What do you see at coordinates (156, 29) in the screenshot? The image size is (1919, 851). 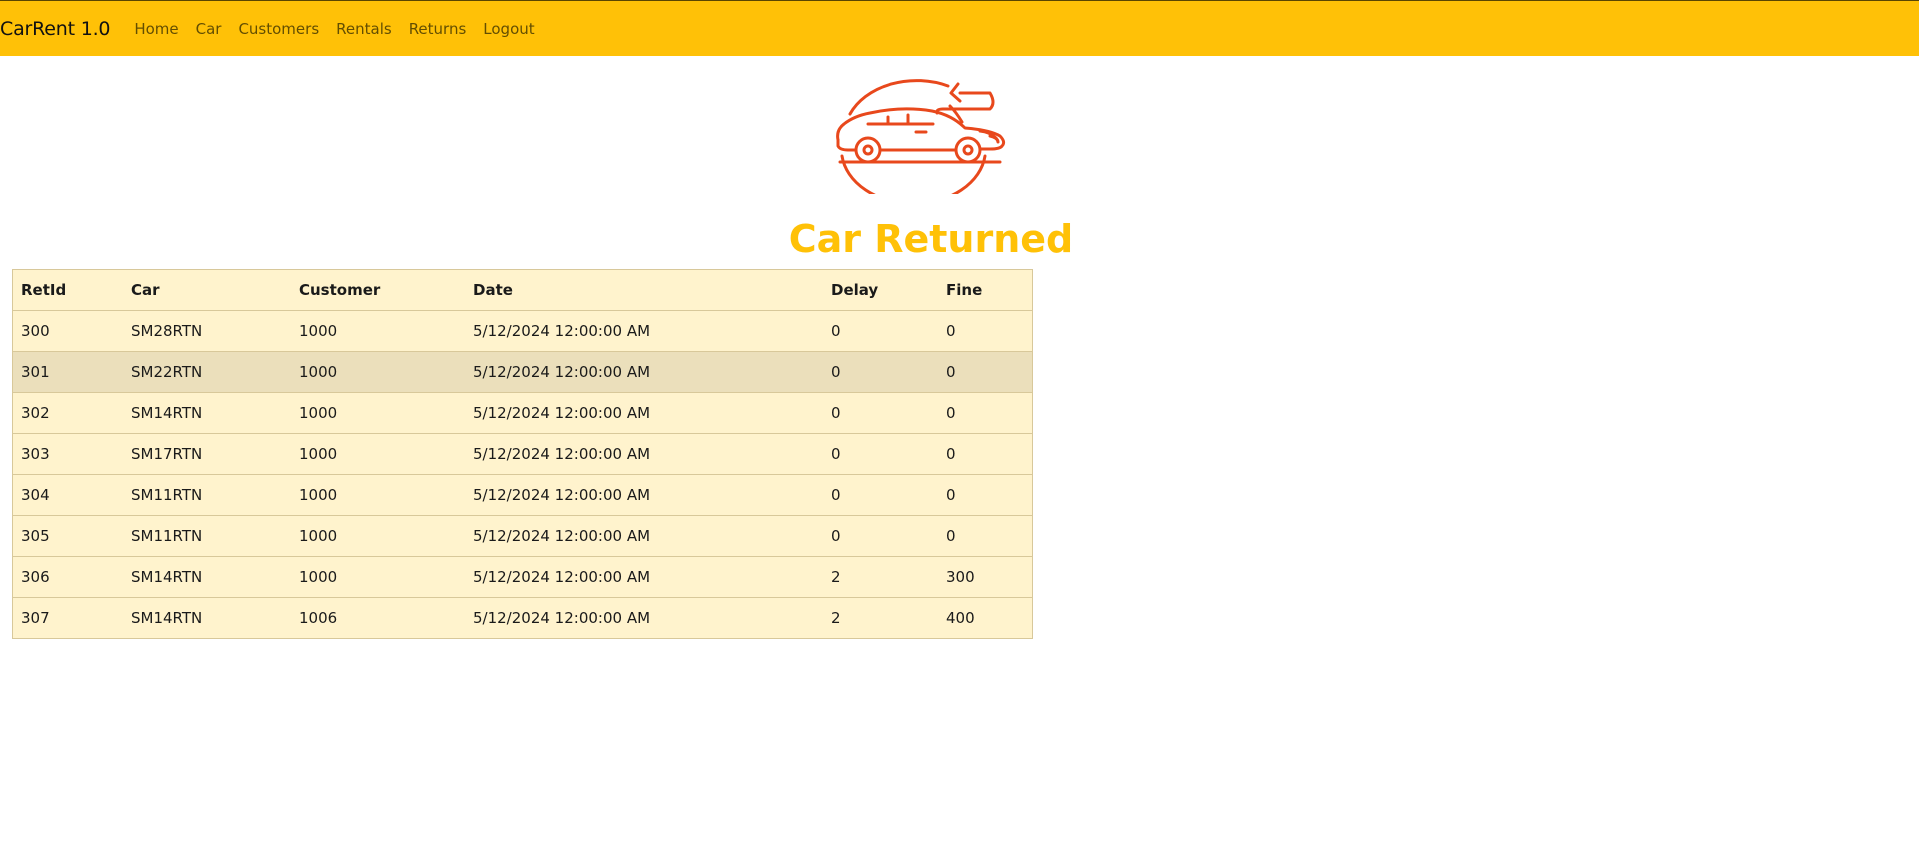 I see `nav-link-home: Home` at bounding box center [156, 29].